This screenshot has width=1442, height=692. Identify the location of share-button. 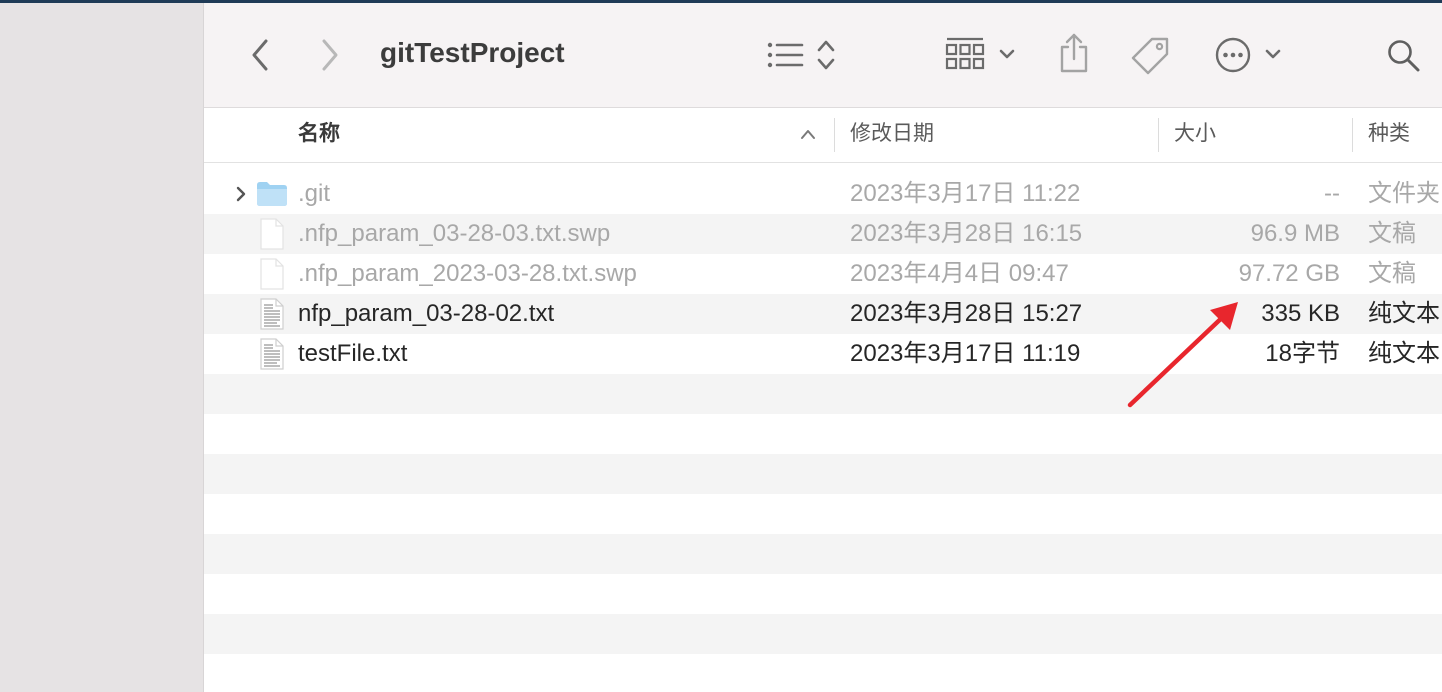
(1074, 53).